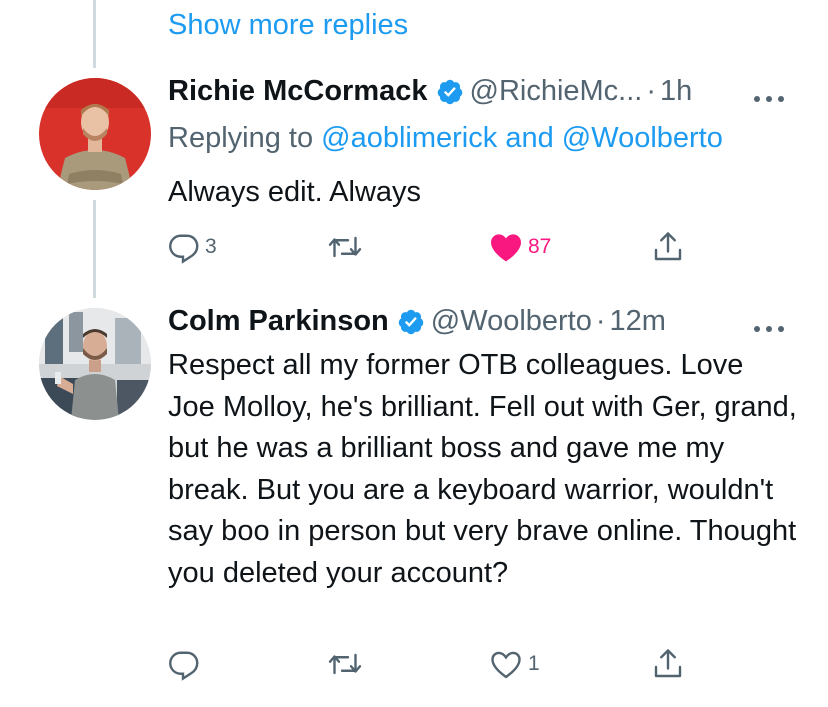 This screenshot has width=828, height=707. Describe the element at coordinates (534, 663) in the screenshot. I see `like-count: 1` at that location.